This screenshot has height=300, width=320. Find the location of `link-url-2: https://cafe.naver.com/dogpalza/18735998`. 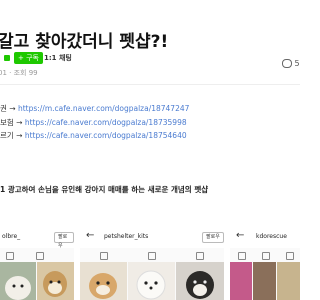

link-url-2: https://cafe.naver.com/dogpalza/18735998 is located at coordinates (106, 122).